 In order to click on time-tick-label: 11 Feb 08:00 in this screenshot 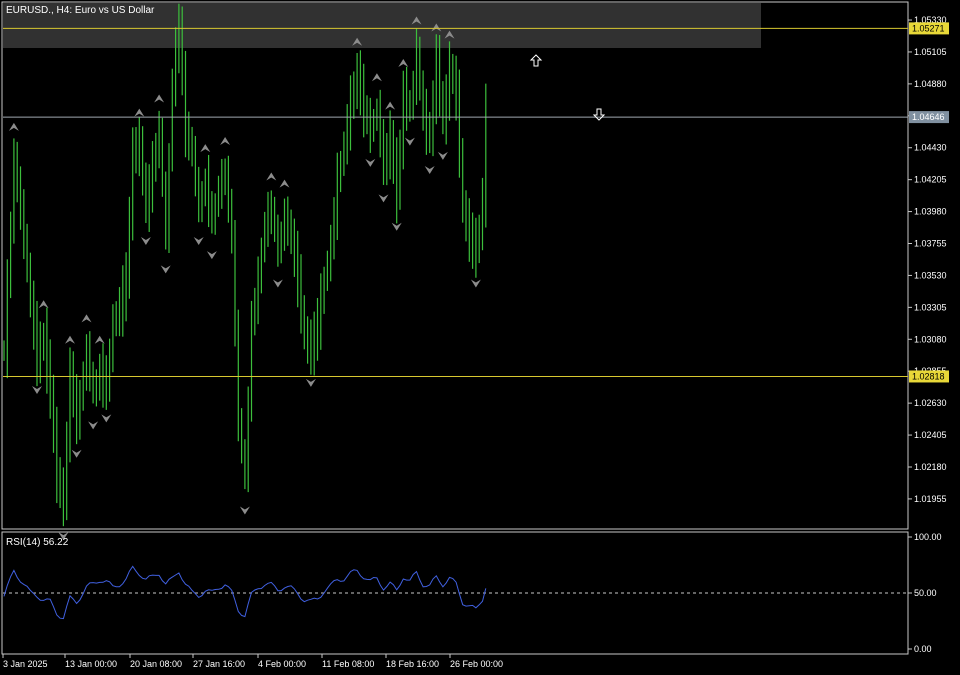, I will do `click(348, 664)`.